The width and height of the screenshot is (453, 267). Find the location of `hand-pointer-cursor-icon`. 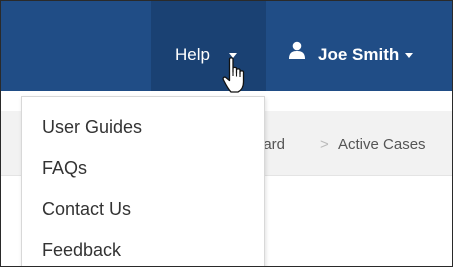

hand-pointer-cursor-icon is located at coordinates (233, 75).